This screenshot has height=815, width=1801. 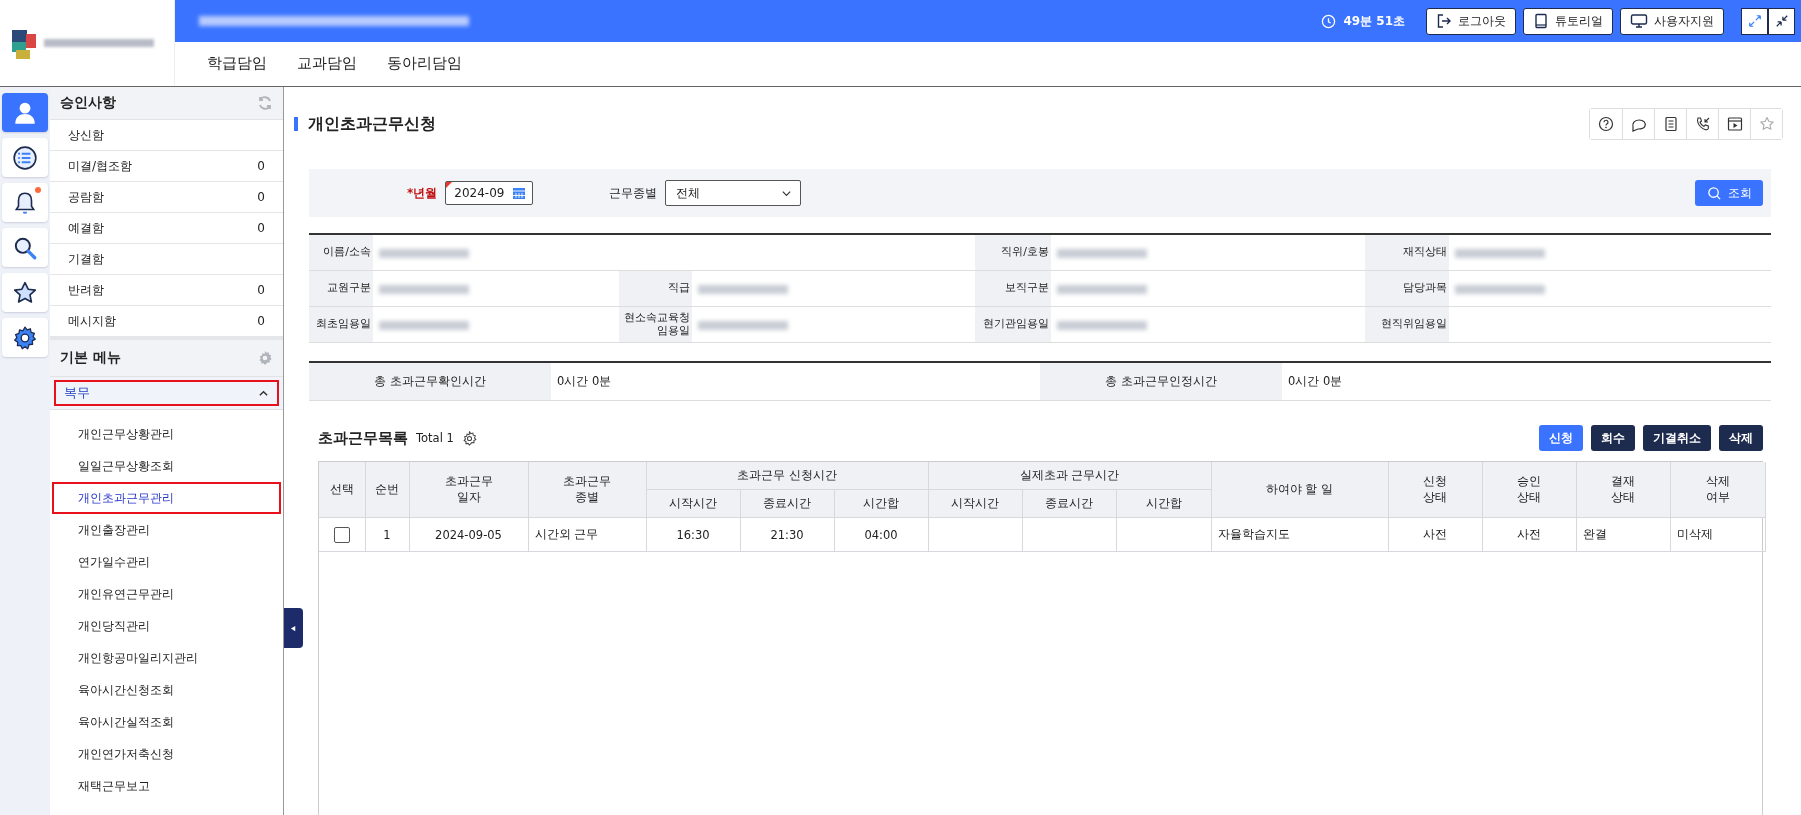 I want to click on menu-item: 육아시간신청조회, so click(x=166, y=690).